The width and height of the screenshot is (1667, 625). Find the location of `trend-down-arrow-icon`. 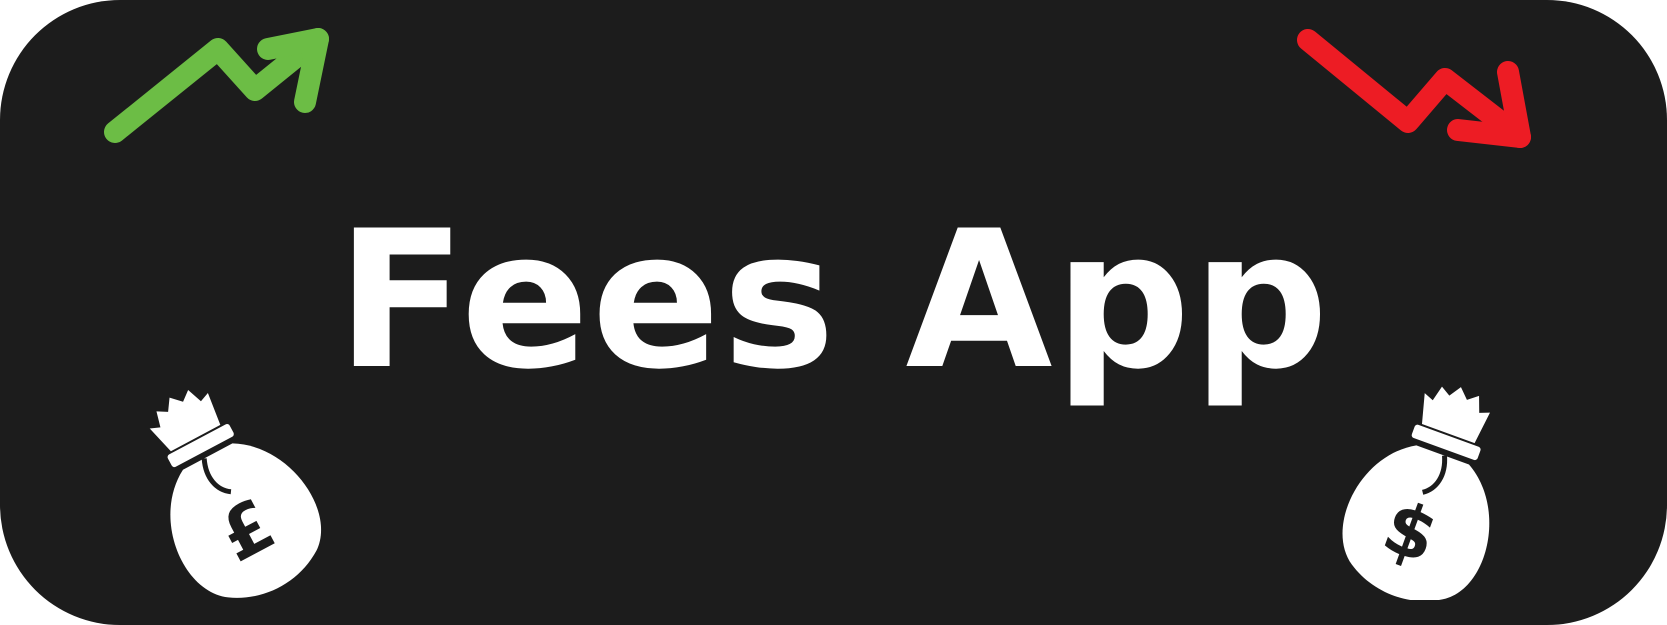

trend-down-arrow-icon is located at coordinates (1414, 88).